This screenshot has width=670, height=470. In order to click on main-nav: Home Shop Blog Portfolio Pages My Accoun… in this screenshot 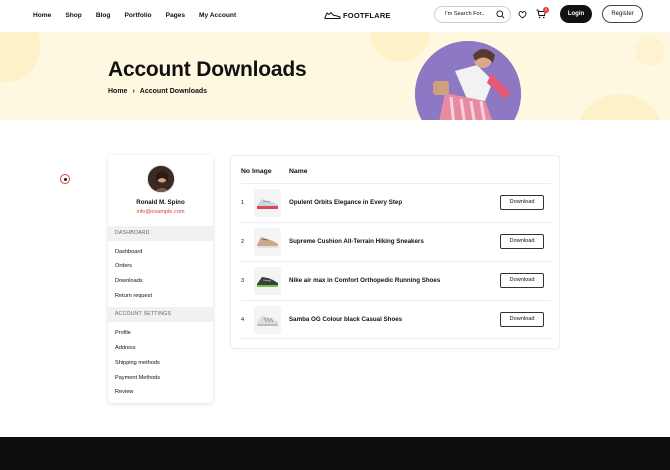, I will do `click(141, 15)`.